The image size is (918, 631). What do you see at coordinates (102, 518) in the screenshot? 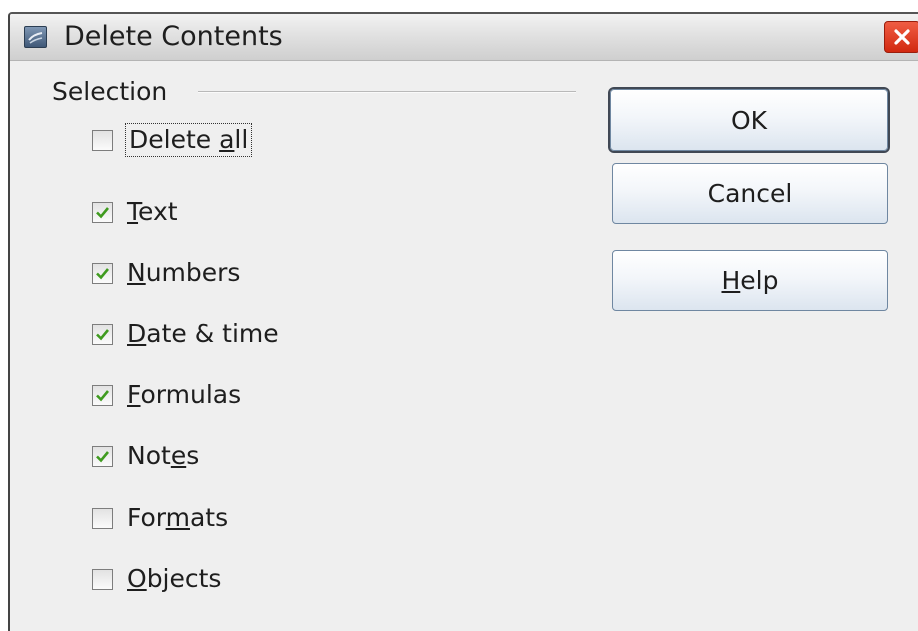
I see `checkbox-formats` at bounding box center [102, 518].